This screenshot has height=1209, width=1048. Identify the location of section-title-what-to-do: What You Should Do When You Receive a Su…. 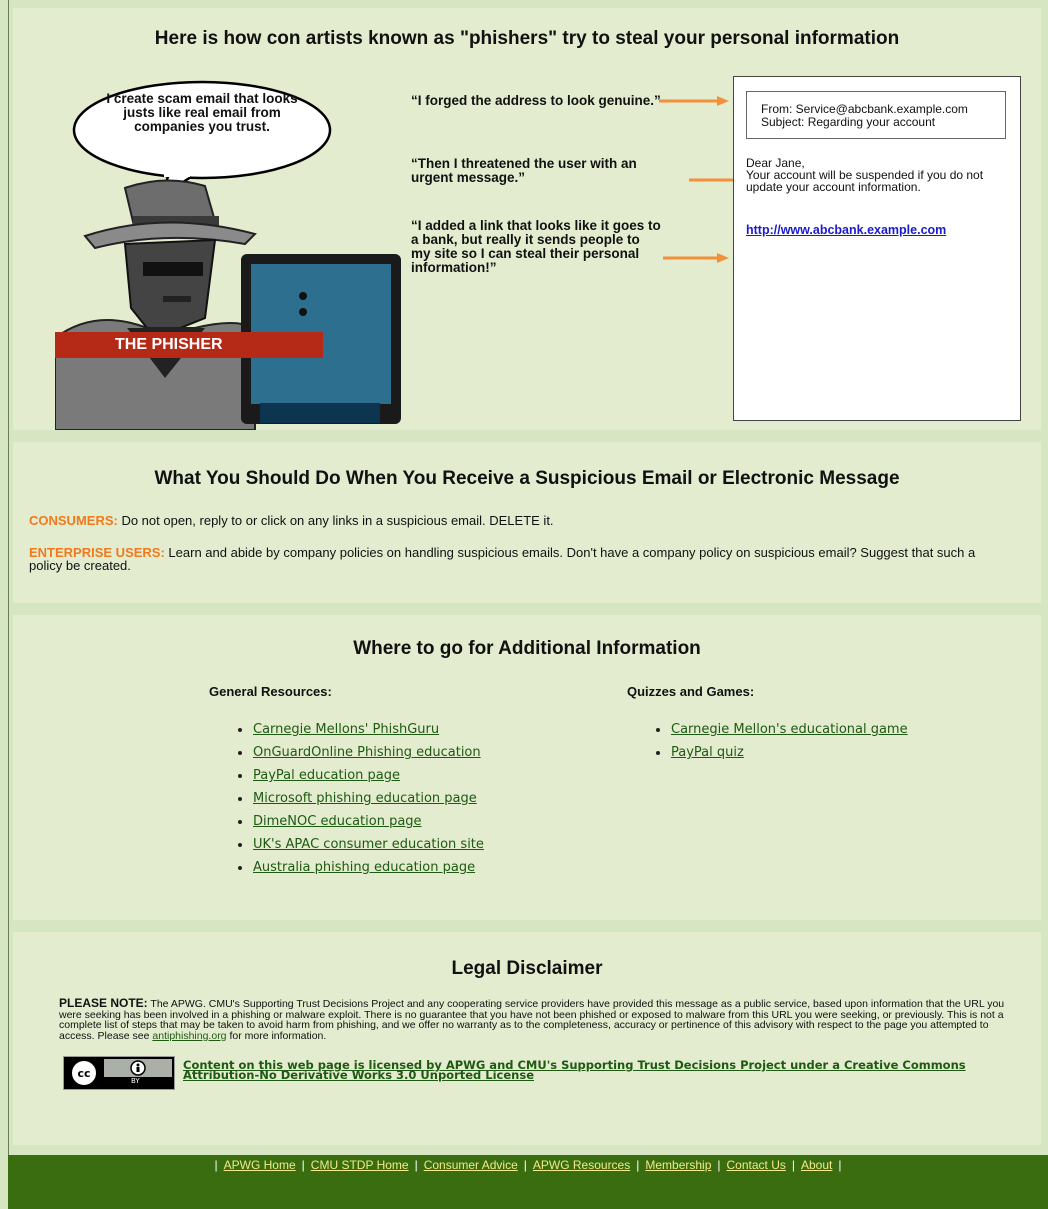
(527, 478).